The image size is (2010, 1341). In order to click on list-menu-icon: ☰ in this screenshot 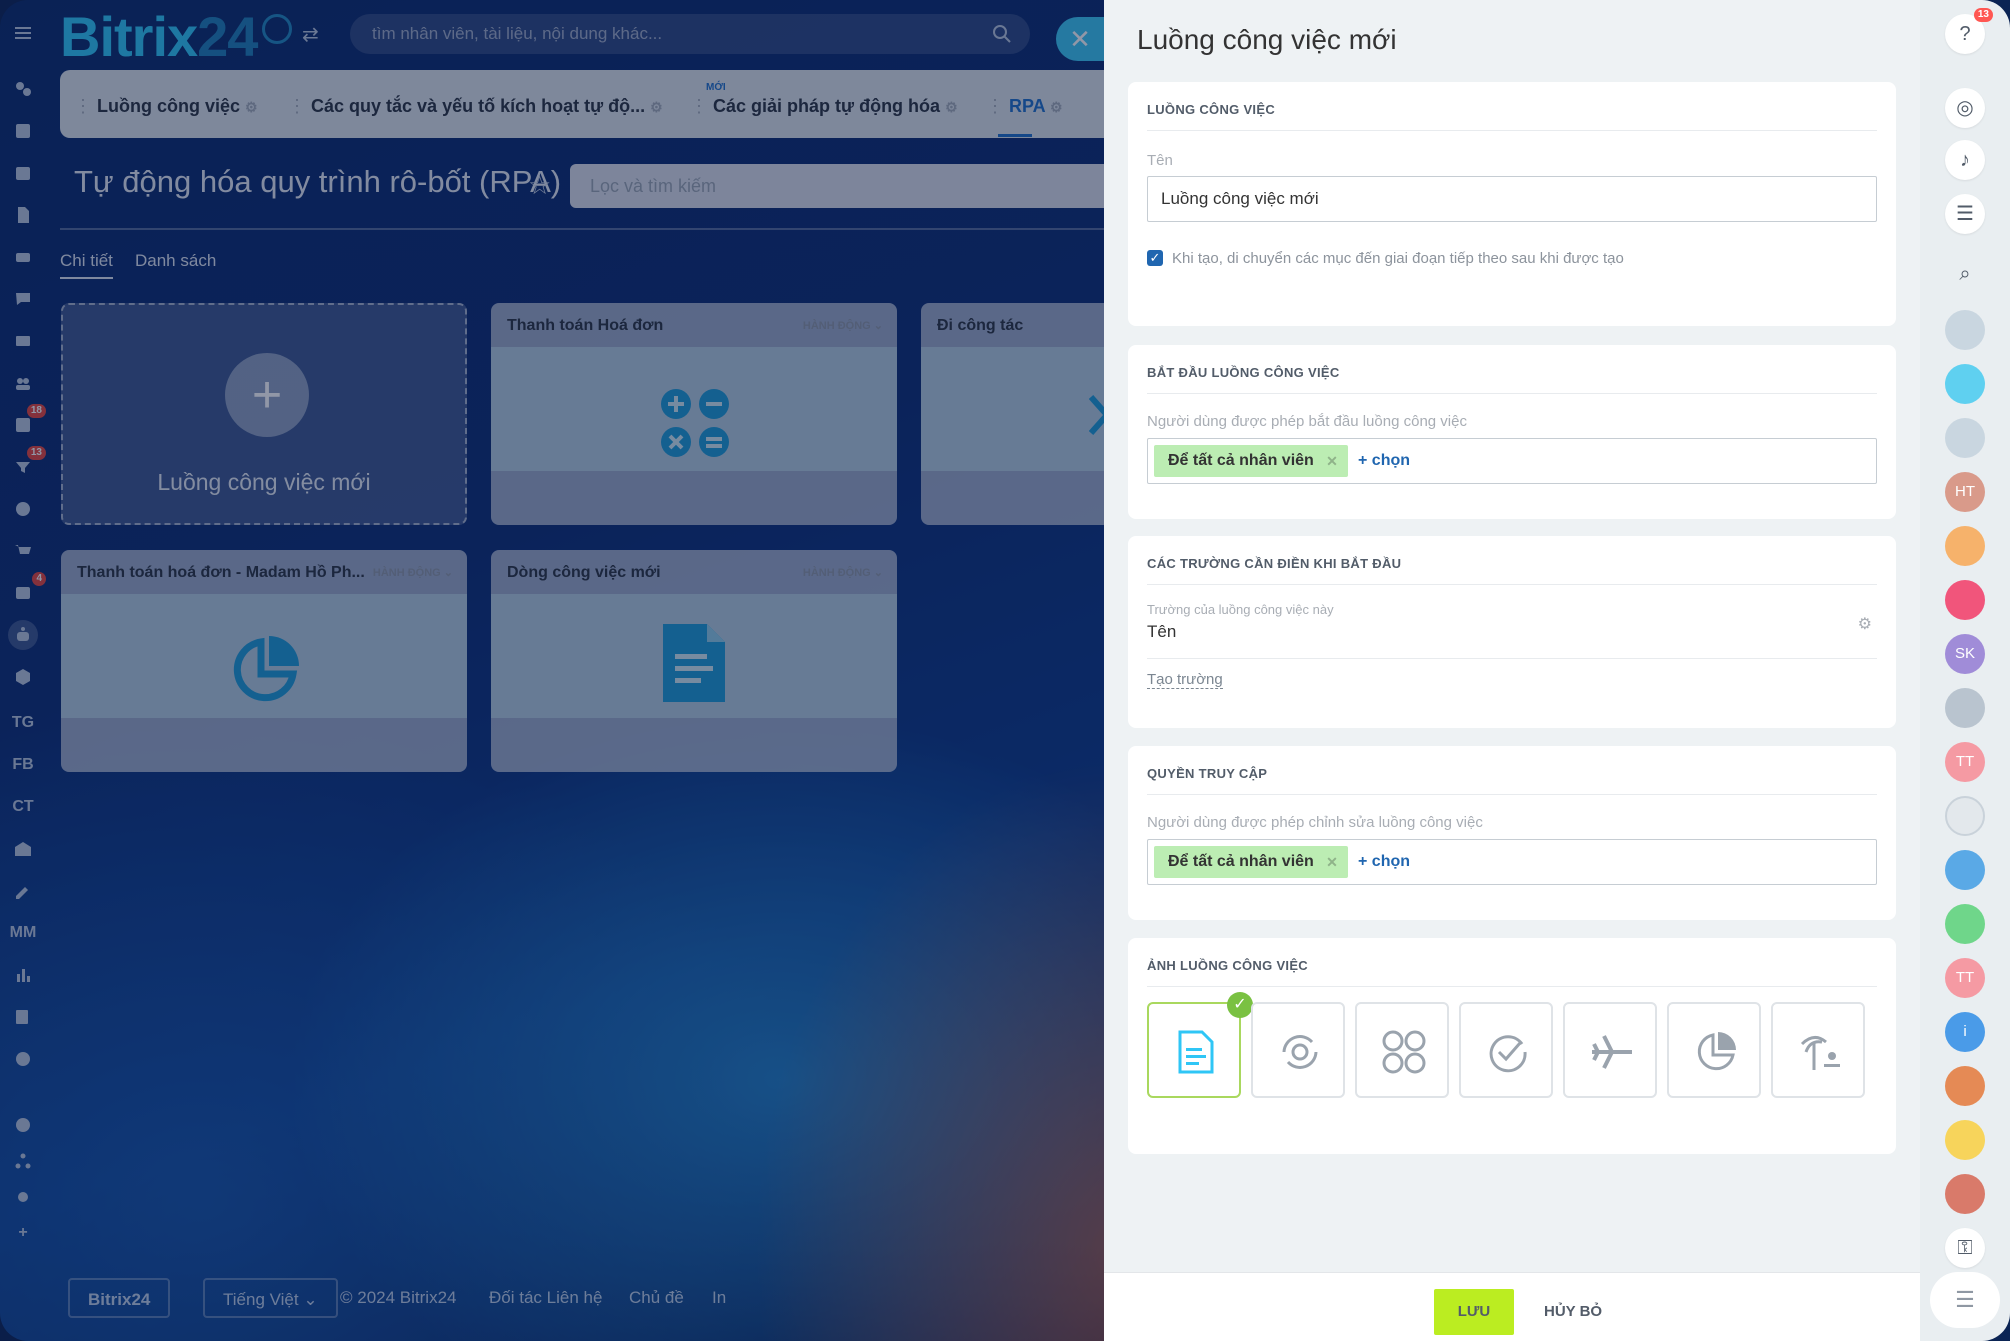, I will do `click(1965, 1300)`.